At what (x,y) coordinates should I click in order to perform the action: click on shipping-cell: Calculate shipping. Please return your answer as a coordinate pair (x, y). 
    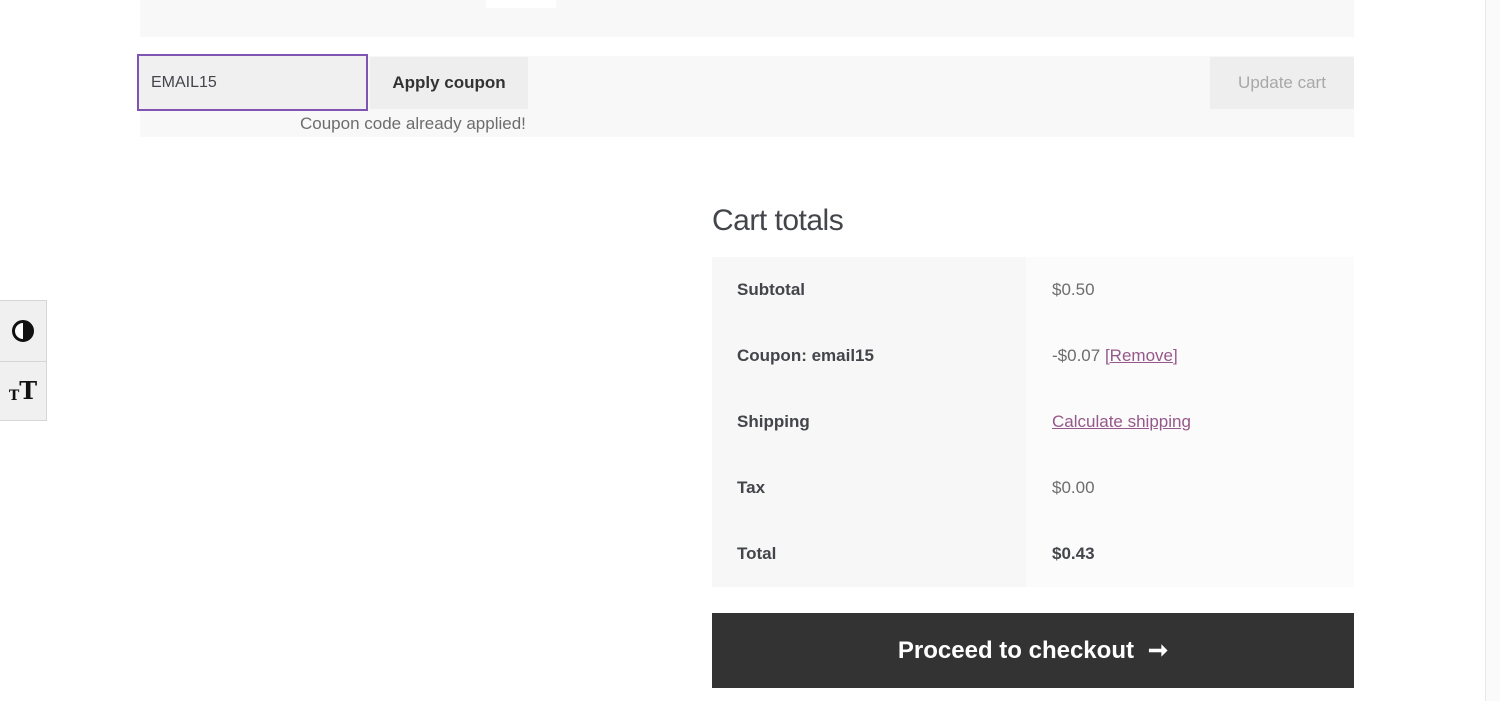
    Looking at the image, I should click on (1190, 422).